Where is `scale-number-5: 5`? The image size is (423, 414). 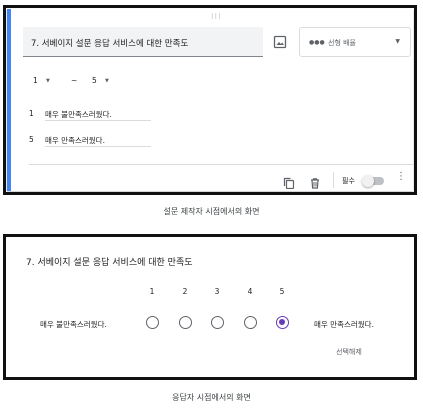
scale-number-5: 5 is located at coordinates (282, 291).